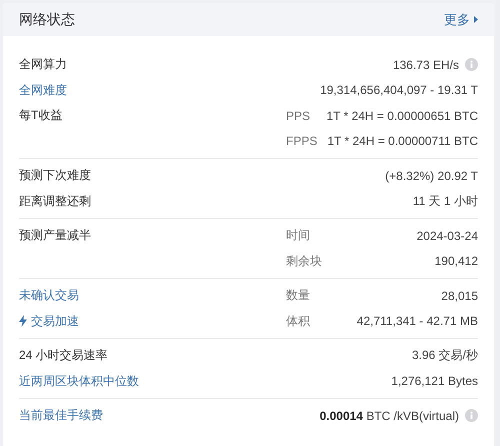 The height and width of the screenshot is (446, 500). Describe the element at coordinates (402, 141) in the screenshot. I see `stat-value: 1T * 24H = 0.00000711 BTC` at that location.